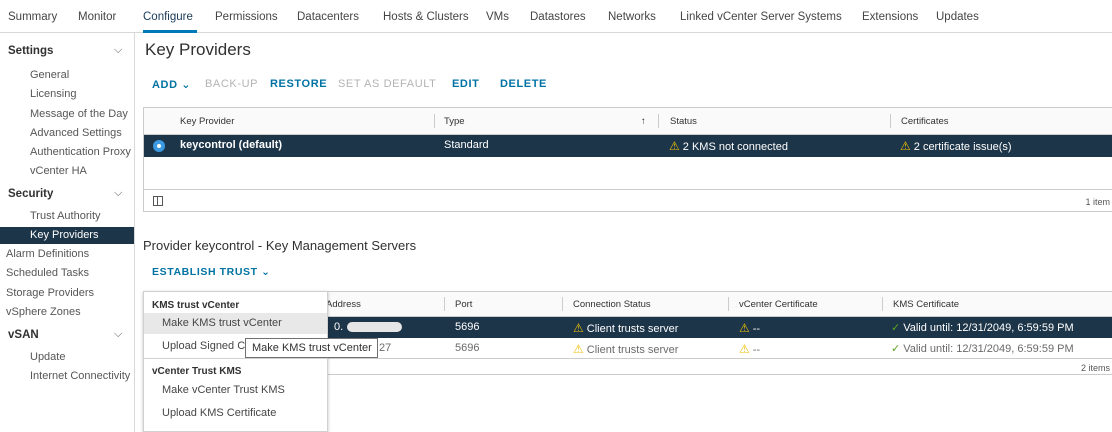  I want to click on redacted-address, so click(375, 327).